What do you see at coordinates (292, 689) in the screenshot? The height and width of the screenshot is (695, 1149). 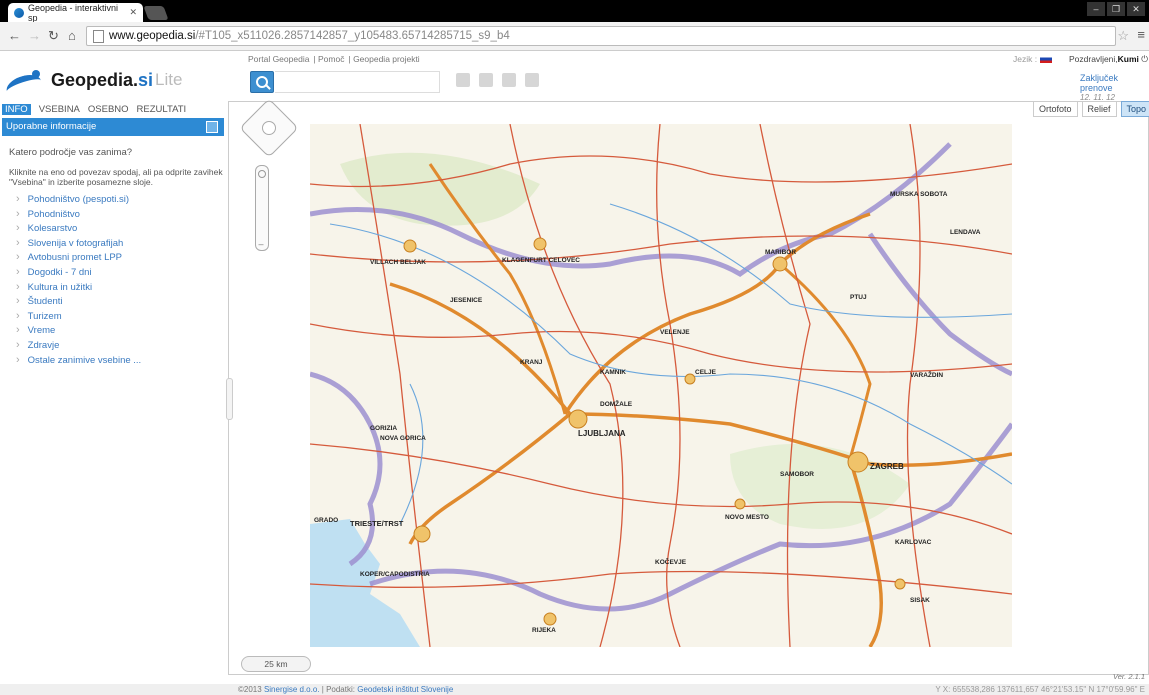 I see `company-link: Sinergise d.o.o.` at bounding box center [292, 689].